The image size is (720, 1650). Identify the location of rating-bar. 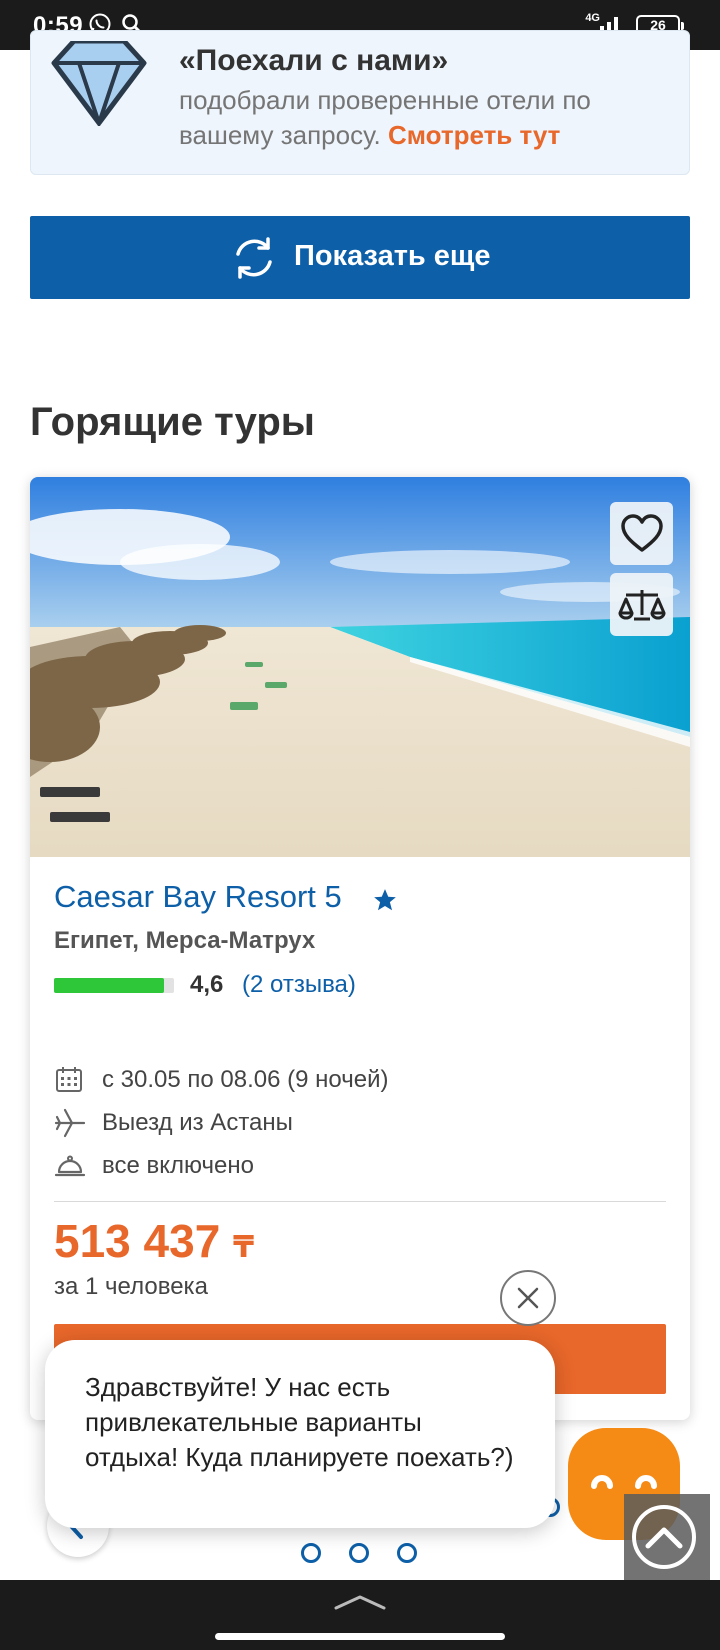
(114, 985).